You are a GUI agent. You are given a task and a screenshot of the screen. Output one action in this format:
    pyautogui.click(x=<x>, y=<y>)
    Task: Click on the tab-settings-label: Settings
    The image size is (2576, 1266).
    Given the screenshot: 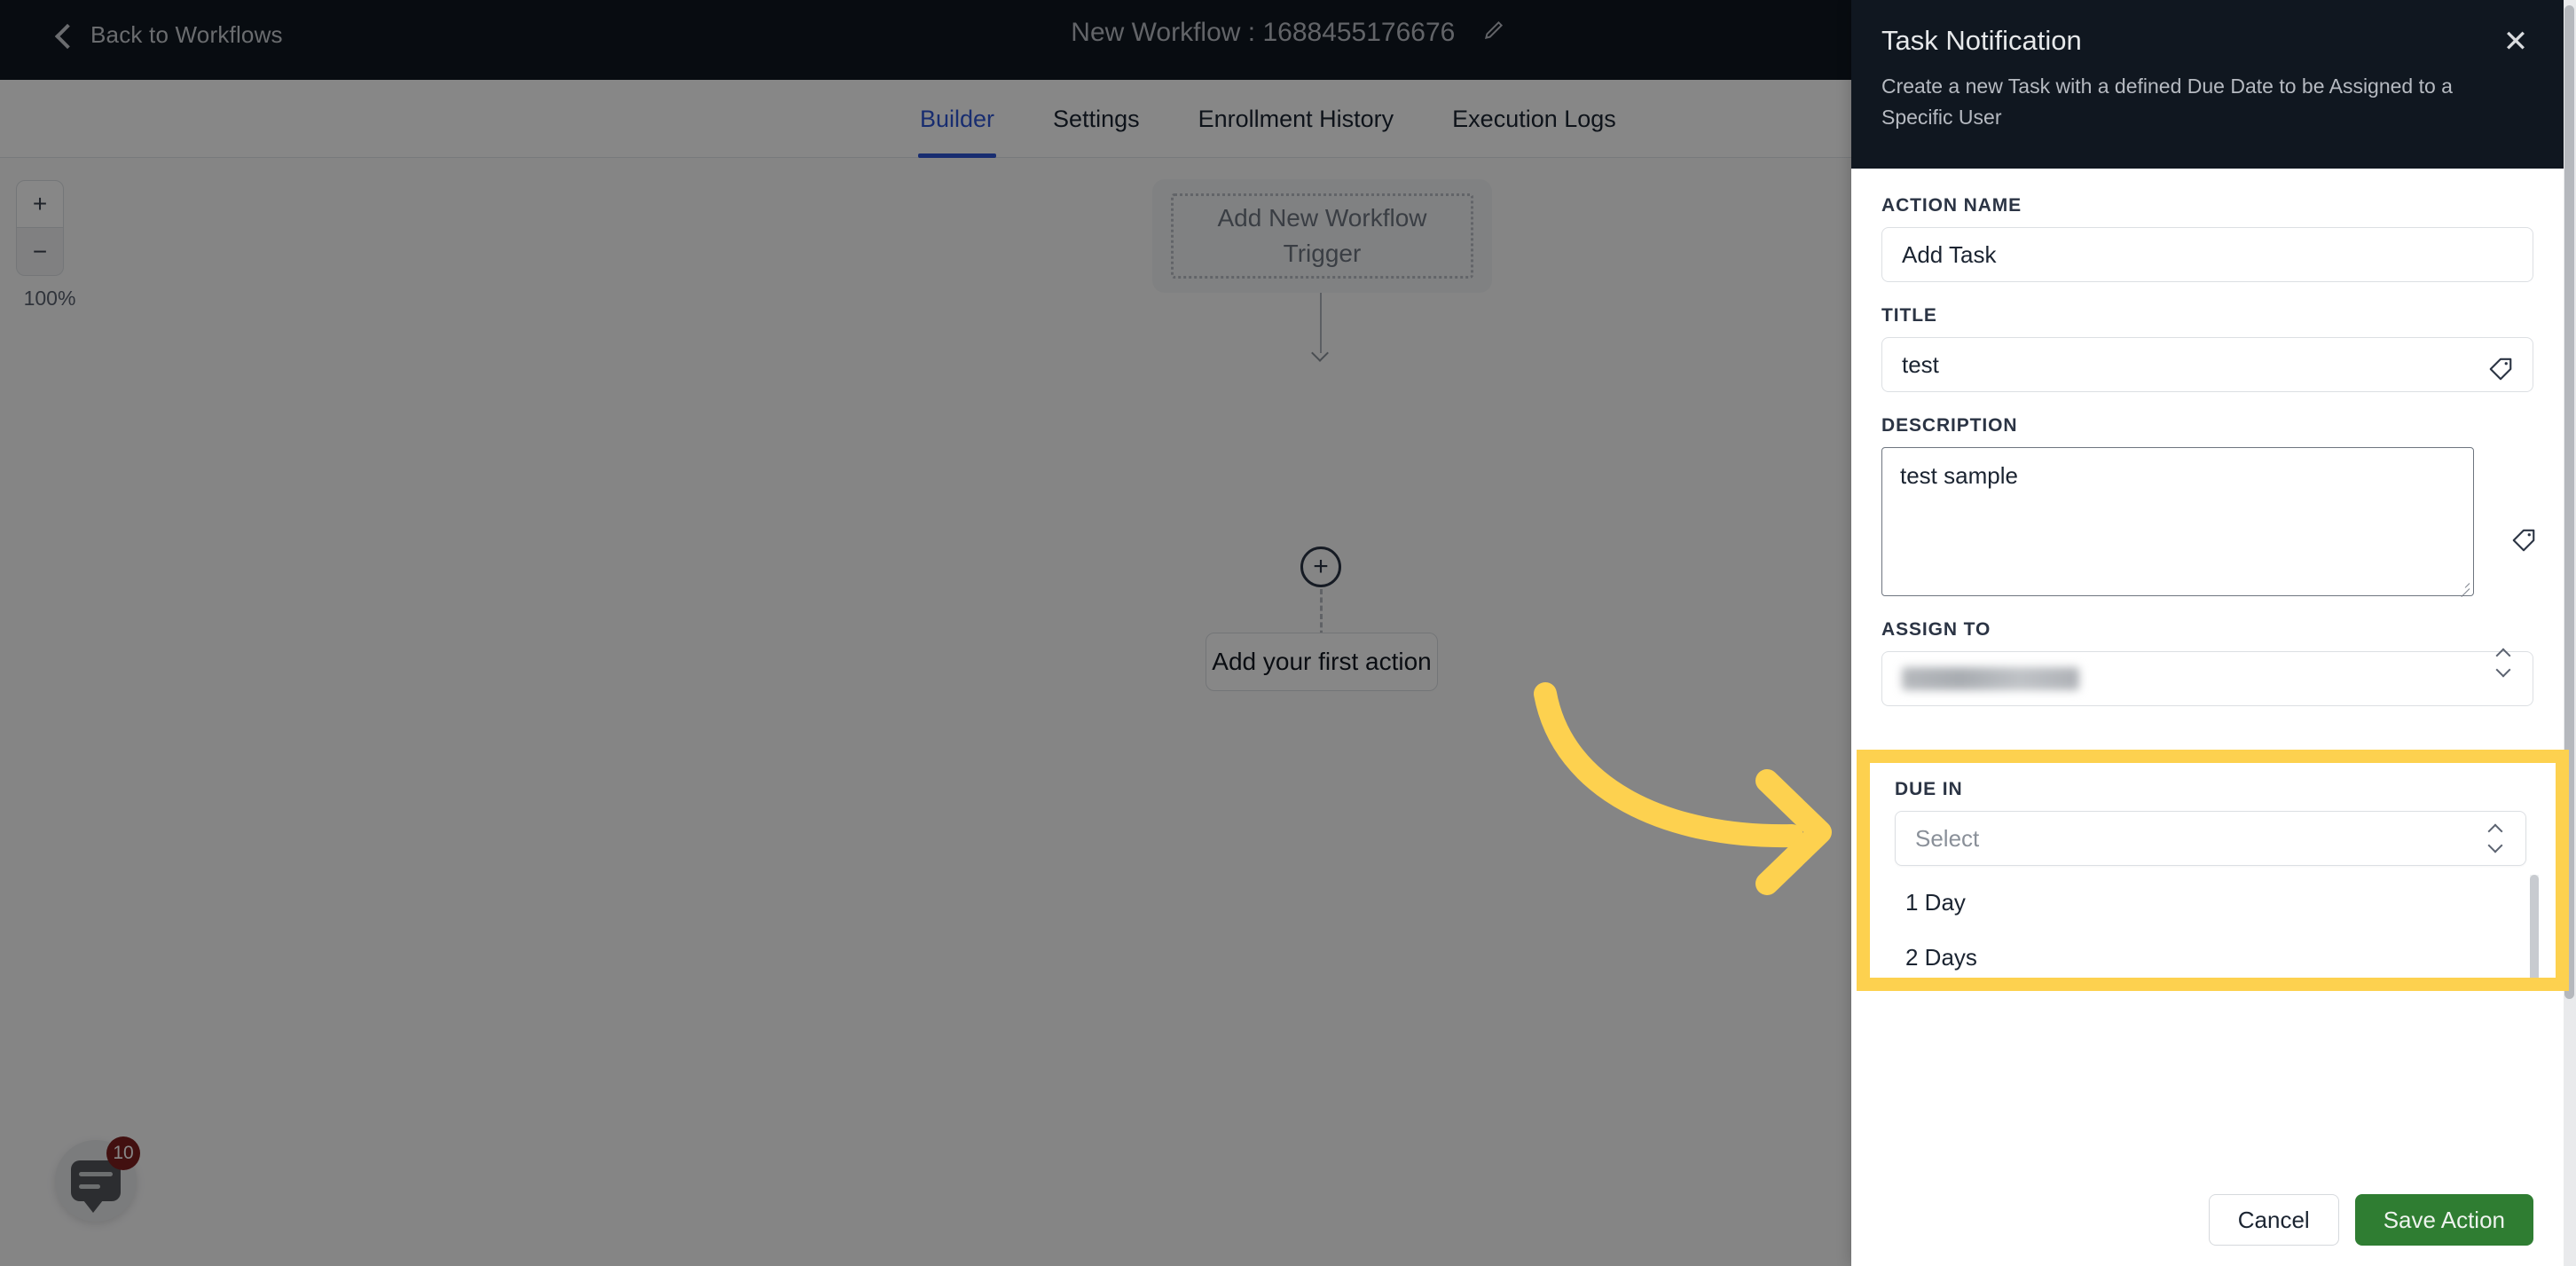 What is the action you would take?
    pyautogui.click(x=1096, y=119)
    